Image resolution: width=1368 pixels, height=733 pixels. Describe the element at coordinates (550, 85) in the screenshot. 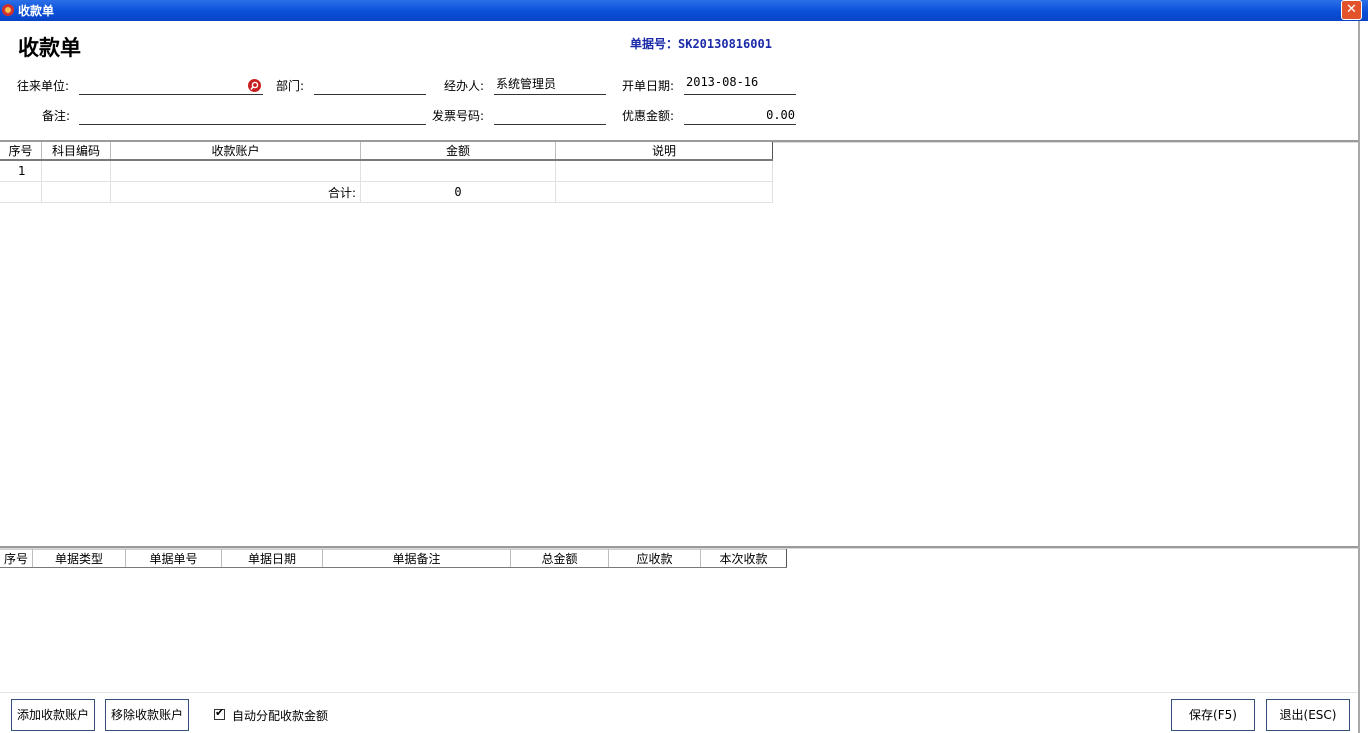

I see `handler-field: 系统管理员` at that location.